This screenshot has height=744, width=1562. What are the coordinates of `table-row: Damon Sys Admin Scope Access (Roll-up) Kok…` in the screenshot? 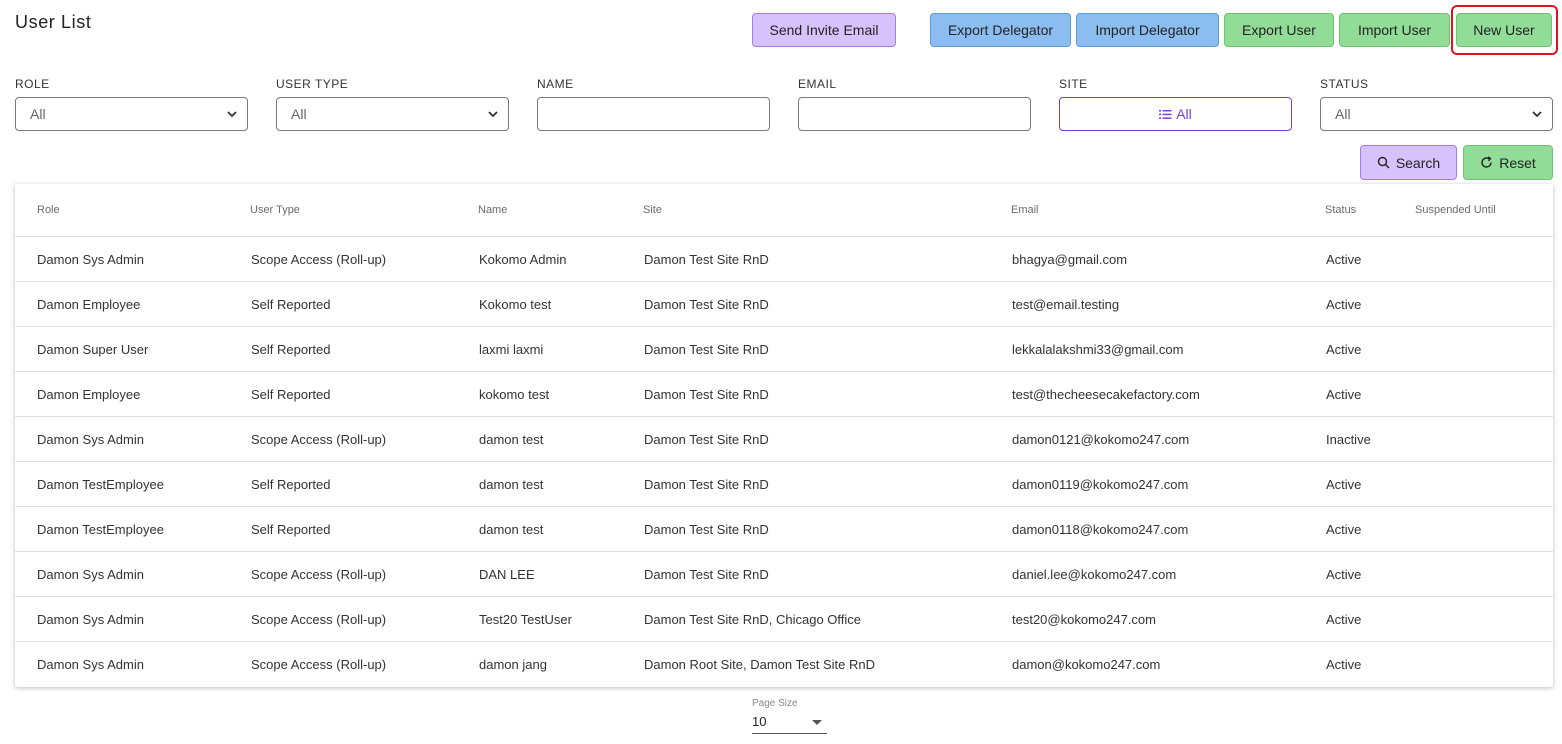 It's located at (784, 259).